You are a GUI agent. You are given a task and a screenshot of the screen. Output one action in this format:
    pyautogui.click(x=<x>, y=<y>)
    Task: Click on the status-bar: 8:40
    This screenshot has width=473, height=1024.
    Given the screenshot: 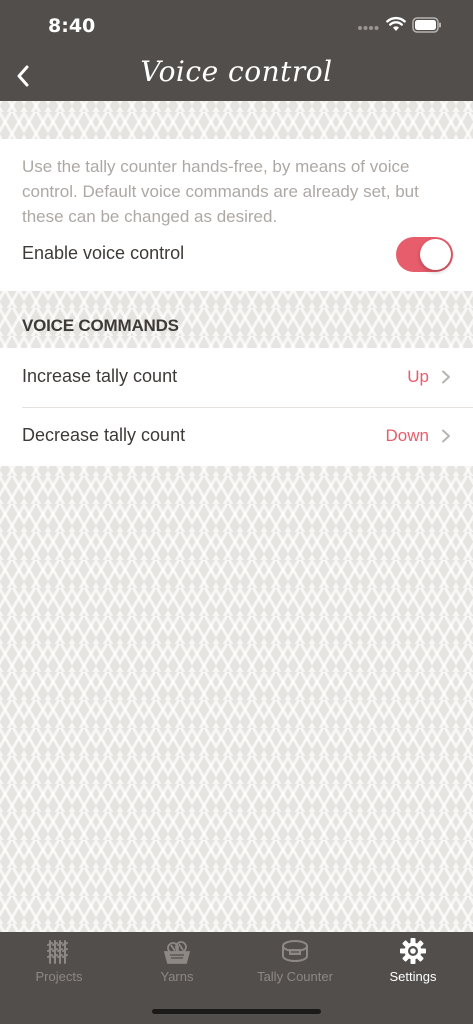 What is the action you would take?
    pyautogui.click(x=236, y=26)
    